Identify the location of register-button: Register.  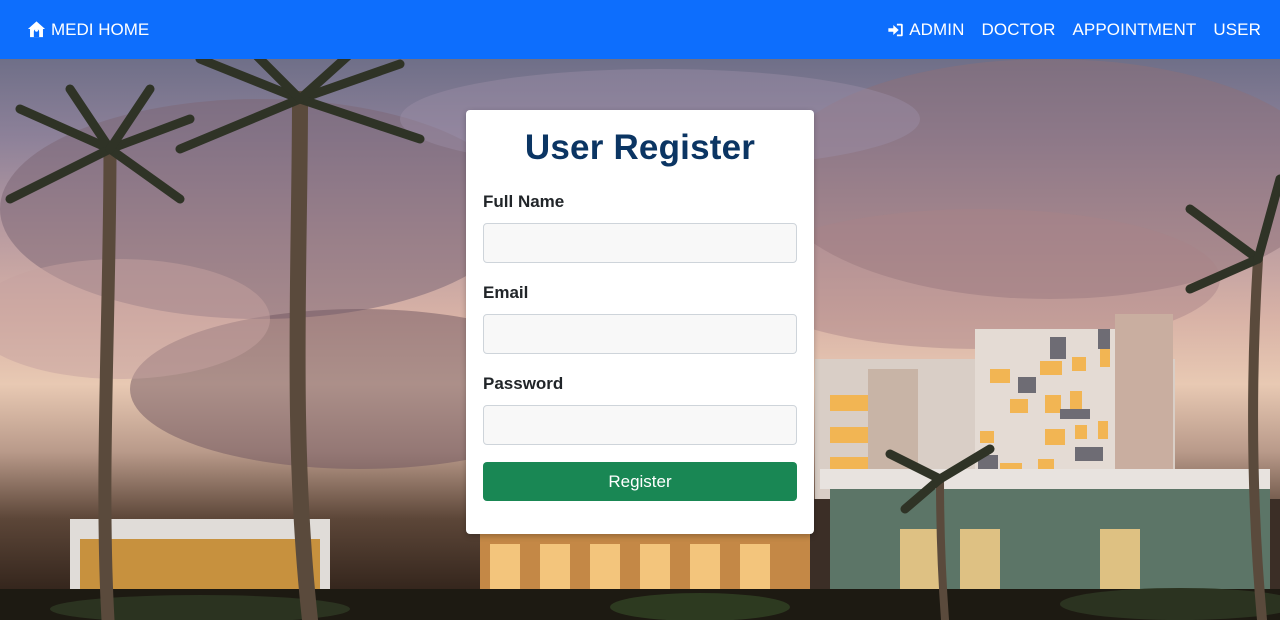
(640, 481).